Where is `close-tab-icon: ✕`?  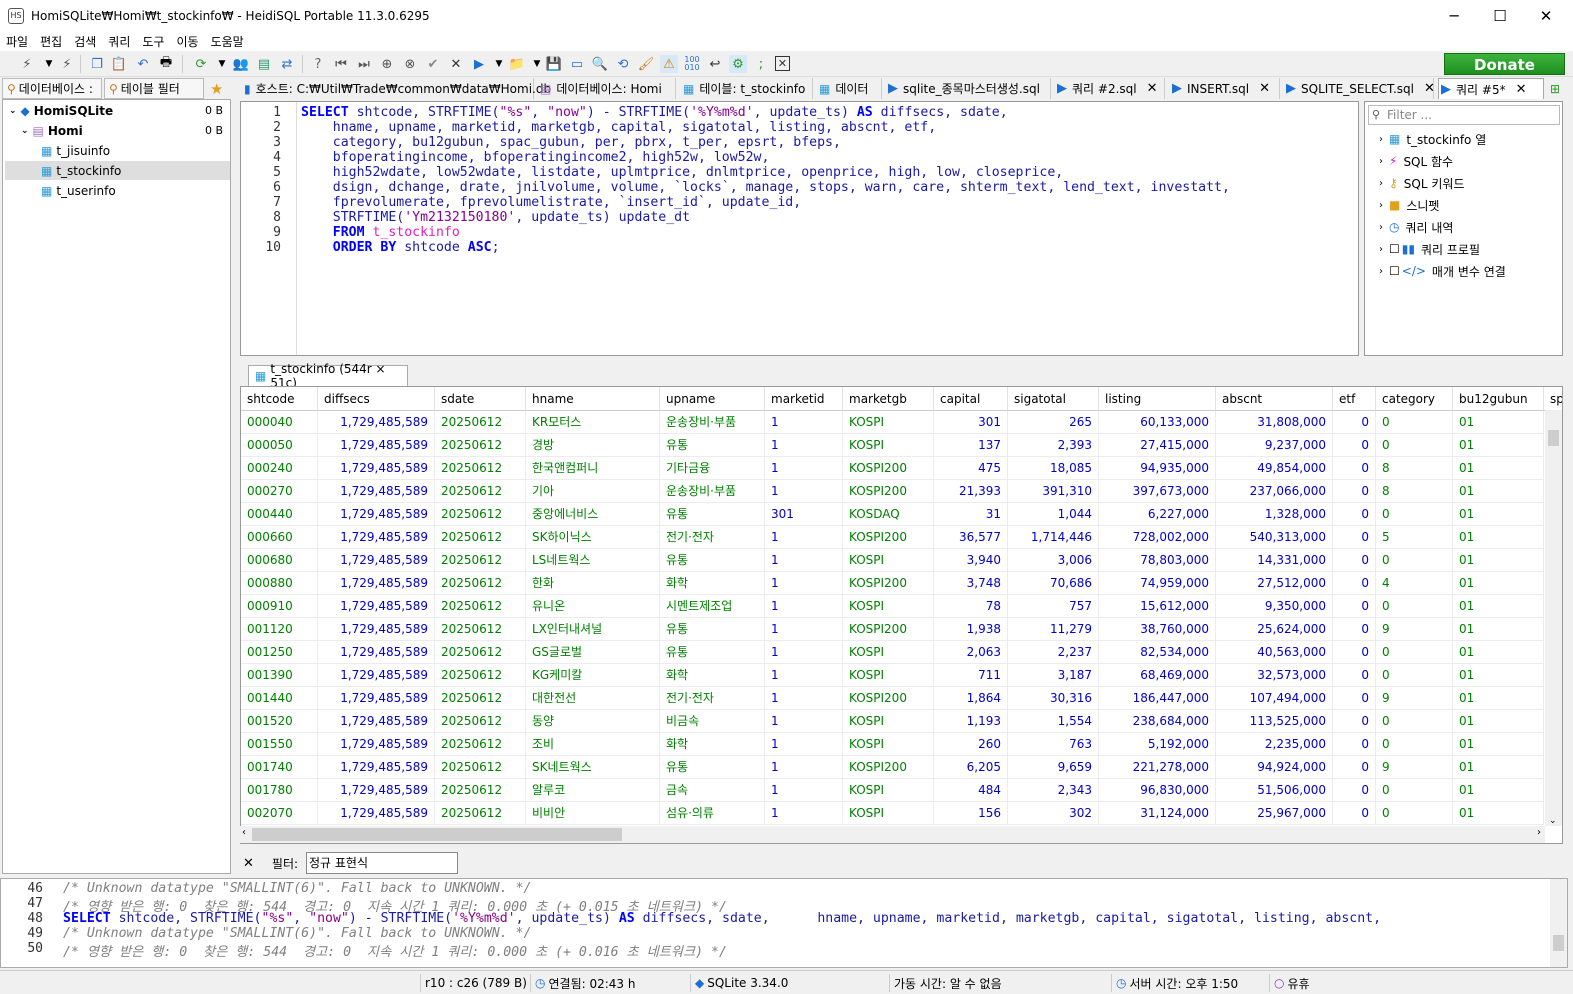
close-tab-icon: ✕ is located at coordinates (782, 63).